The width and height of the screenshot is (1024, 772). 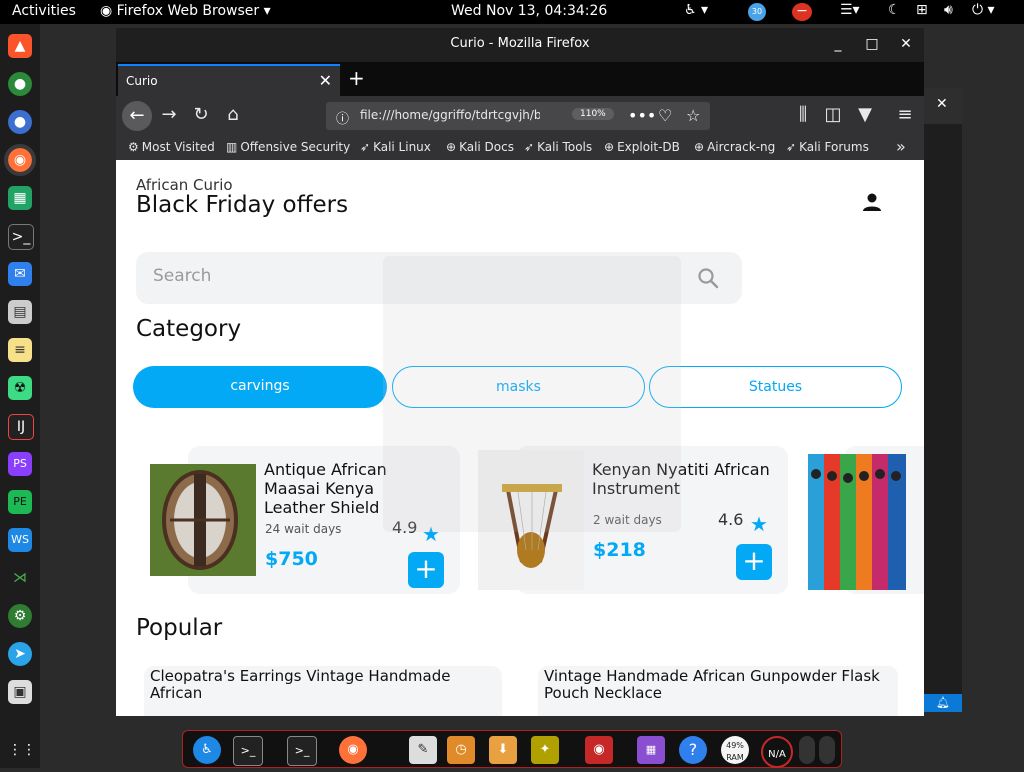 I want to click on menu-list-icon: ☰▾, so click(x=850, y=10).